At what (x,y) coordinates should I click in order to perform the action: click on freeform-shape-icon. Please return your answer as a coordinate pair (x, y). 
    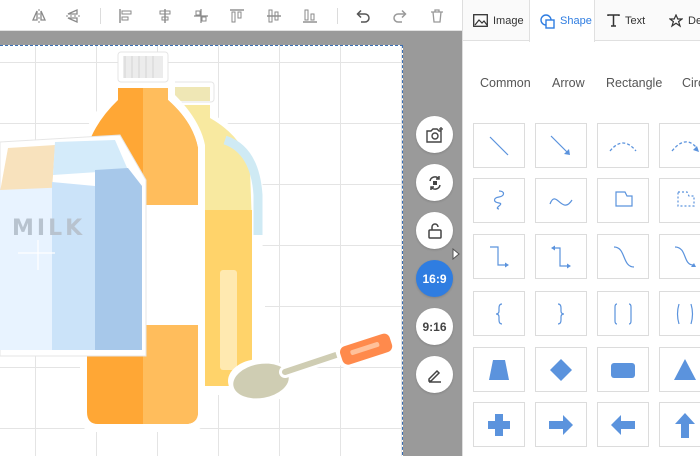
    Looking at the image, I should click on (624, 198).